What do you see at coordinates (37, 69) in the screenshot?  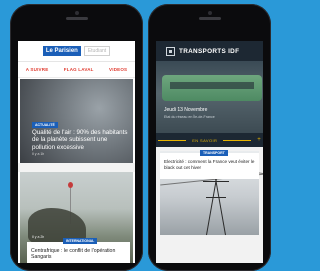 I see `nav-item-a-suivre: A SUIVRE` at bounding box center [37, 69].